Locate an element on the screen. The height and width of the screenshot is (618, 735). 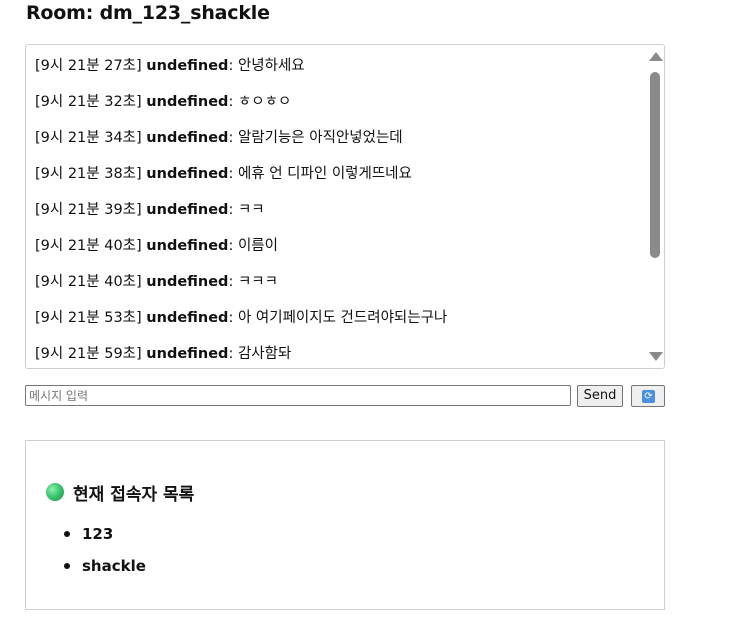
user-name: 123 is located at coordinates (98, 534).